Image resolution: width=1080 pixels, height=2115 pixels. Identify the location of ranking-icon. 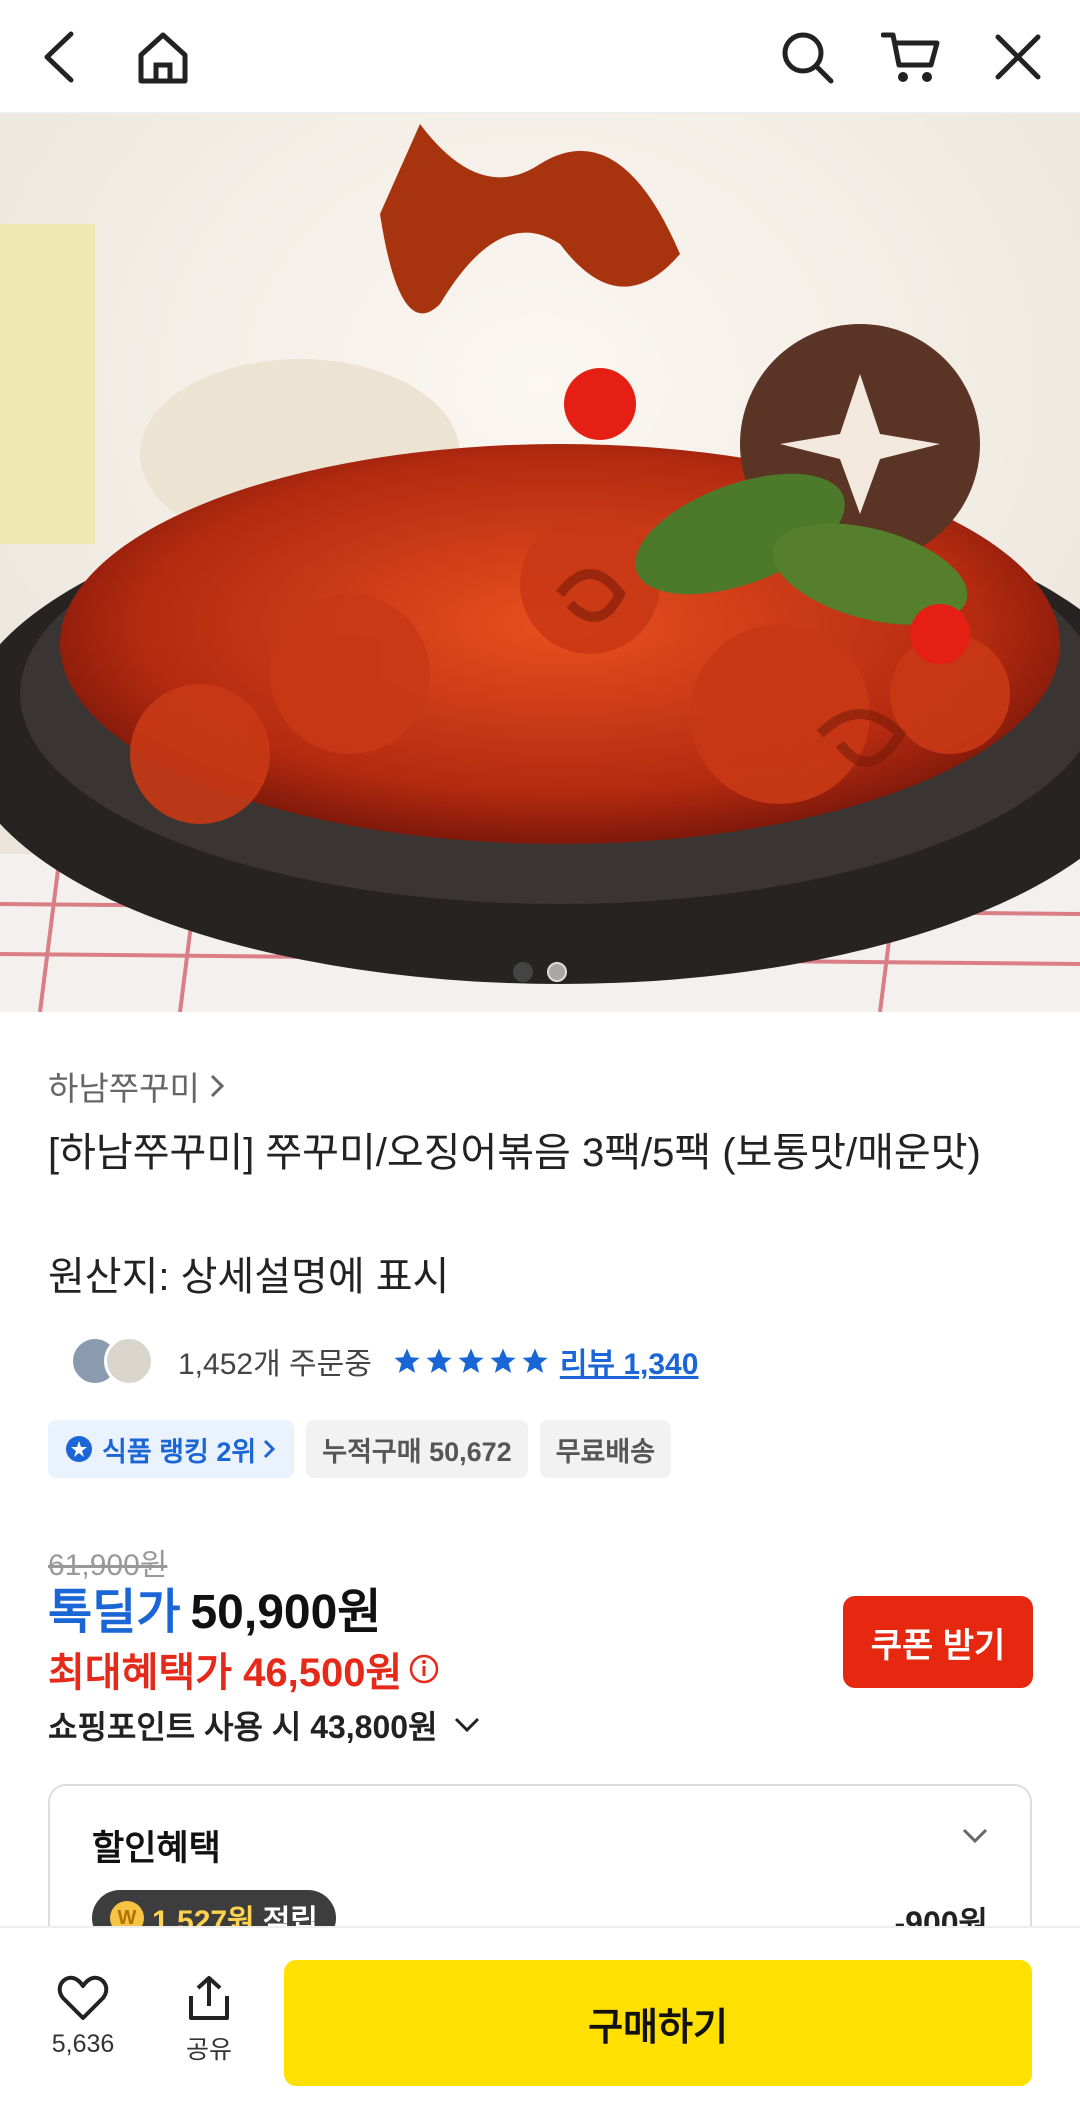
(79, 1449).